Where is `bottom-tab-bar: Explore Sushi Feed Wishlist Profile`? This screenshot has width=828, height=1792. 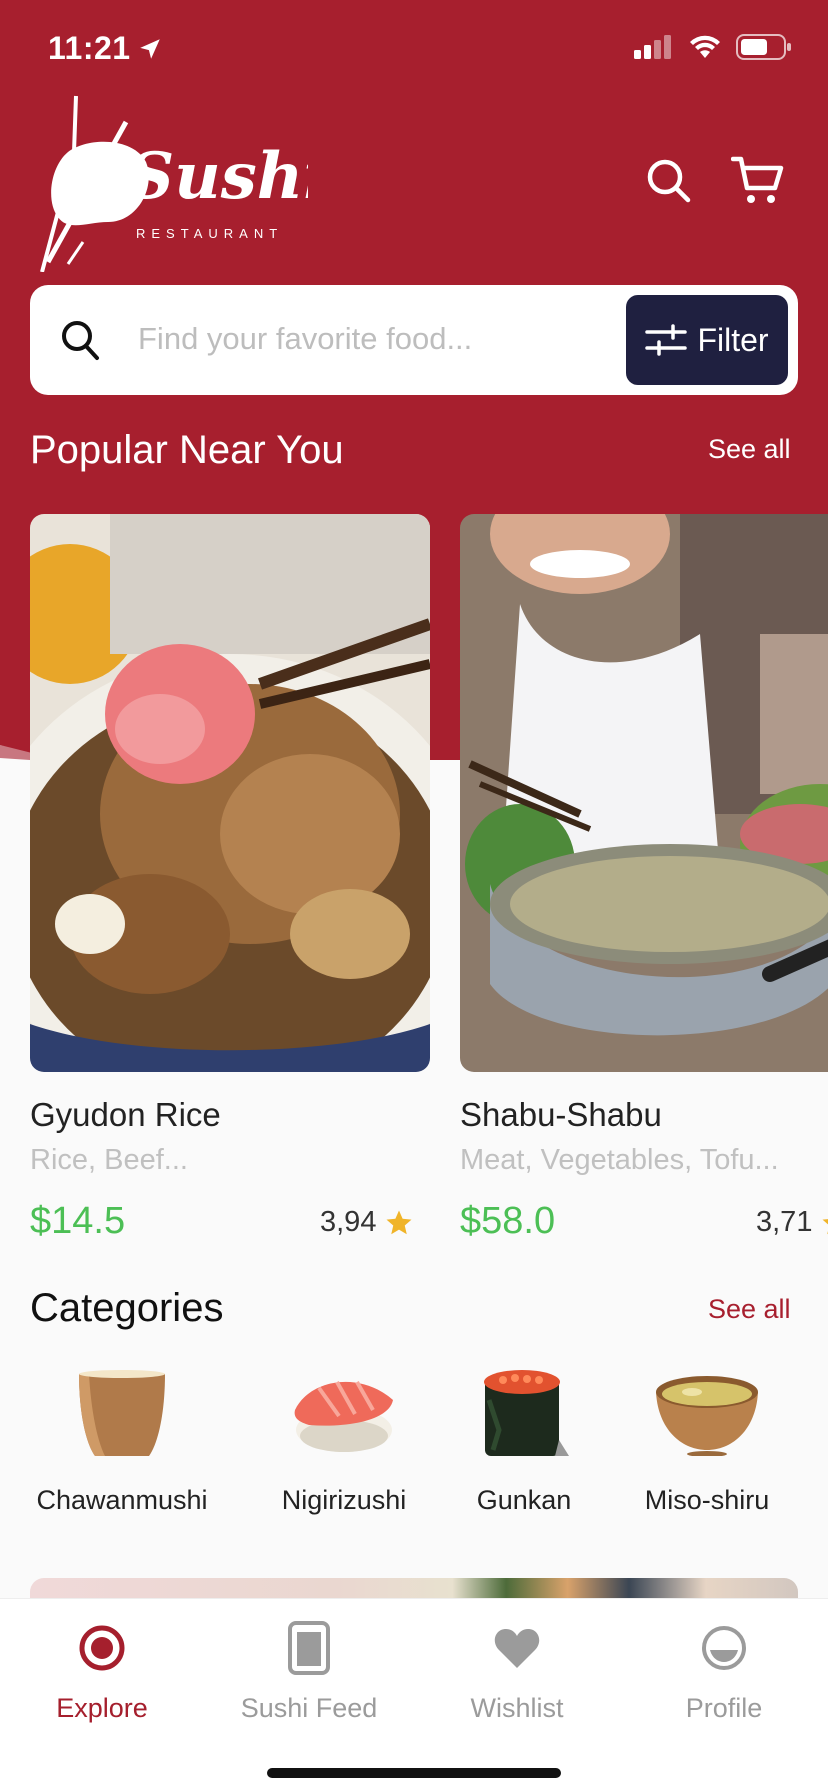 bottom-tab-bar: Explore Sushi Feed Wishlist Profile is located at coordinates (414, 1695).